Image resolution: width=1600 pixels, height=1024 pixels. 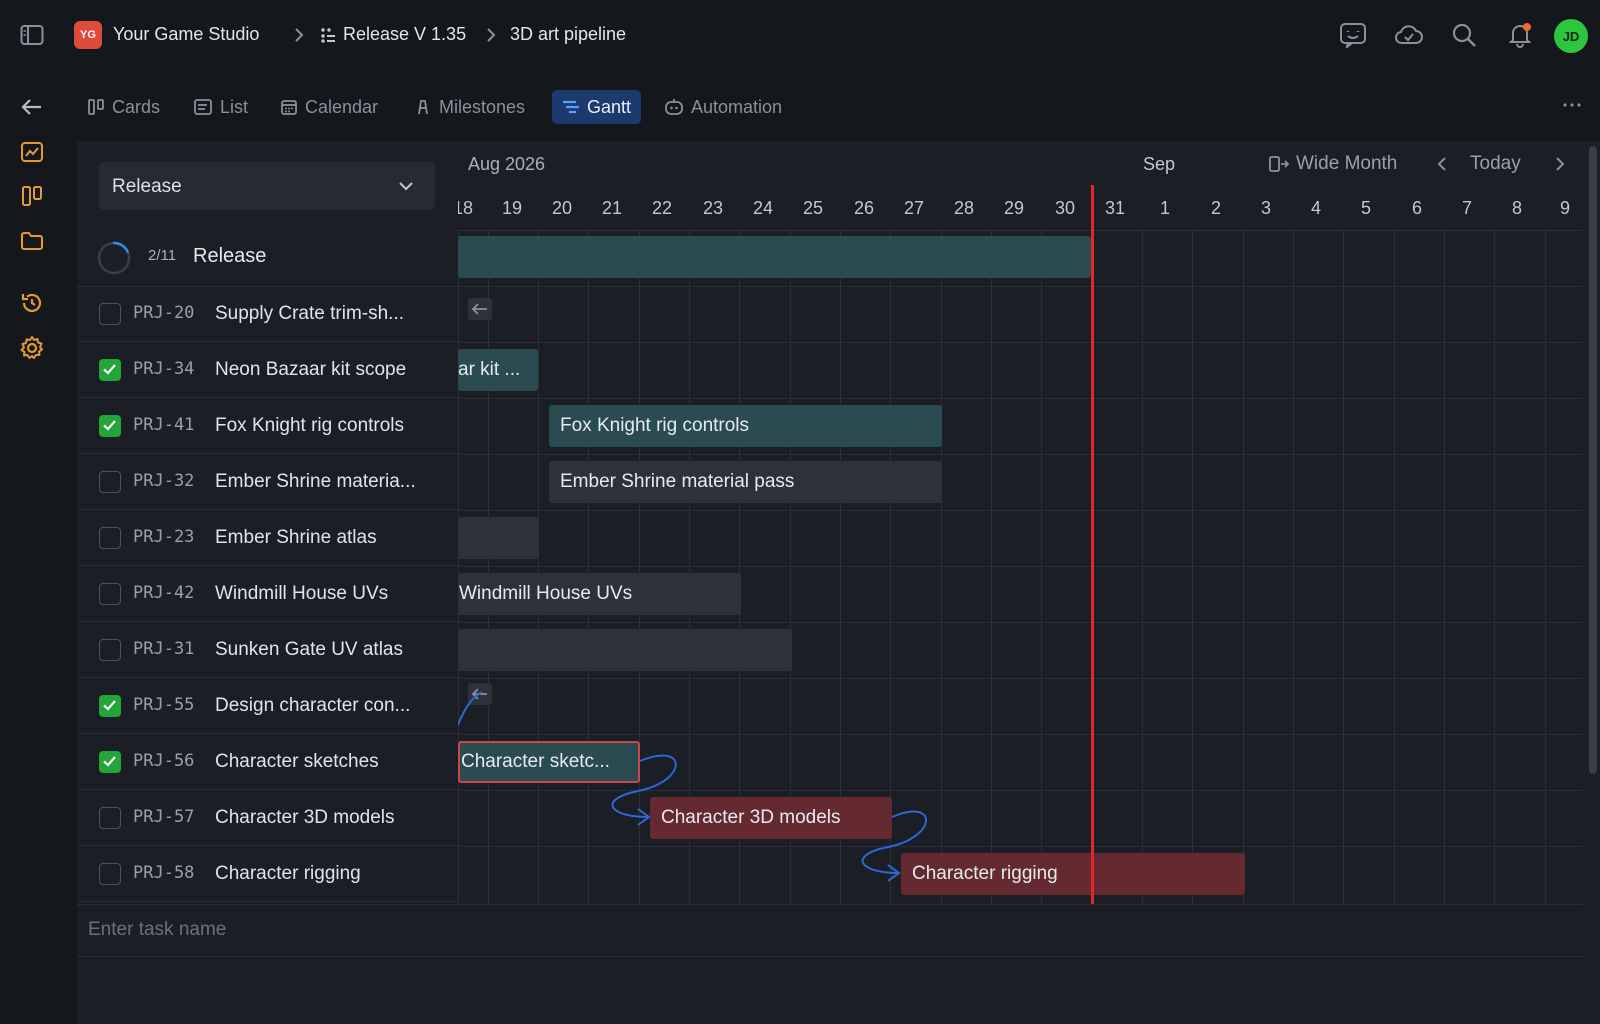 What do you see at coordinates (164, 481) in the screenshot?
I see `task-code: PRJ-32` at bounding box center [164, 481].